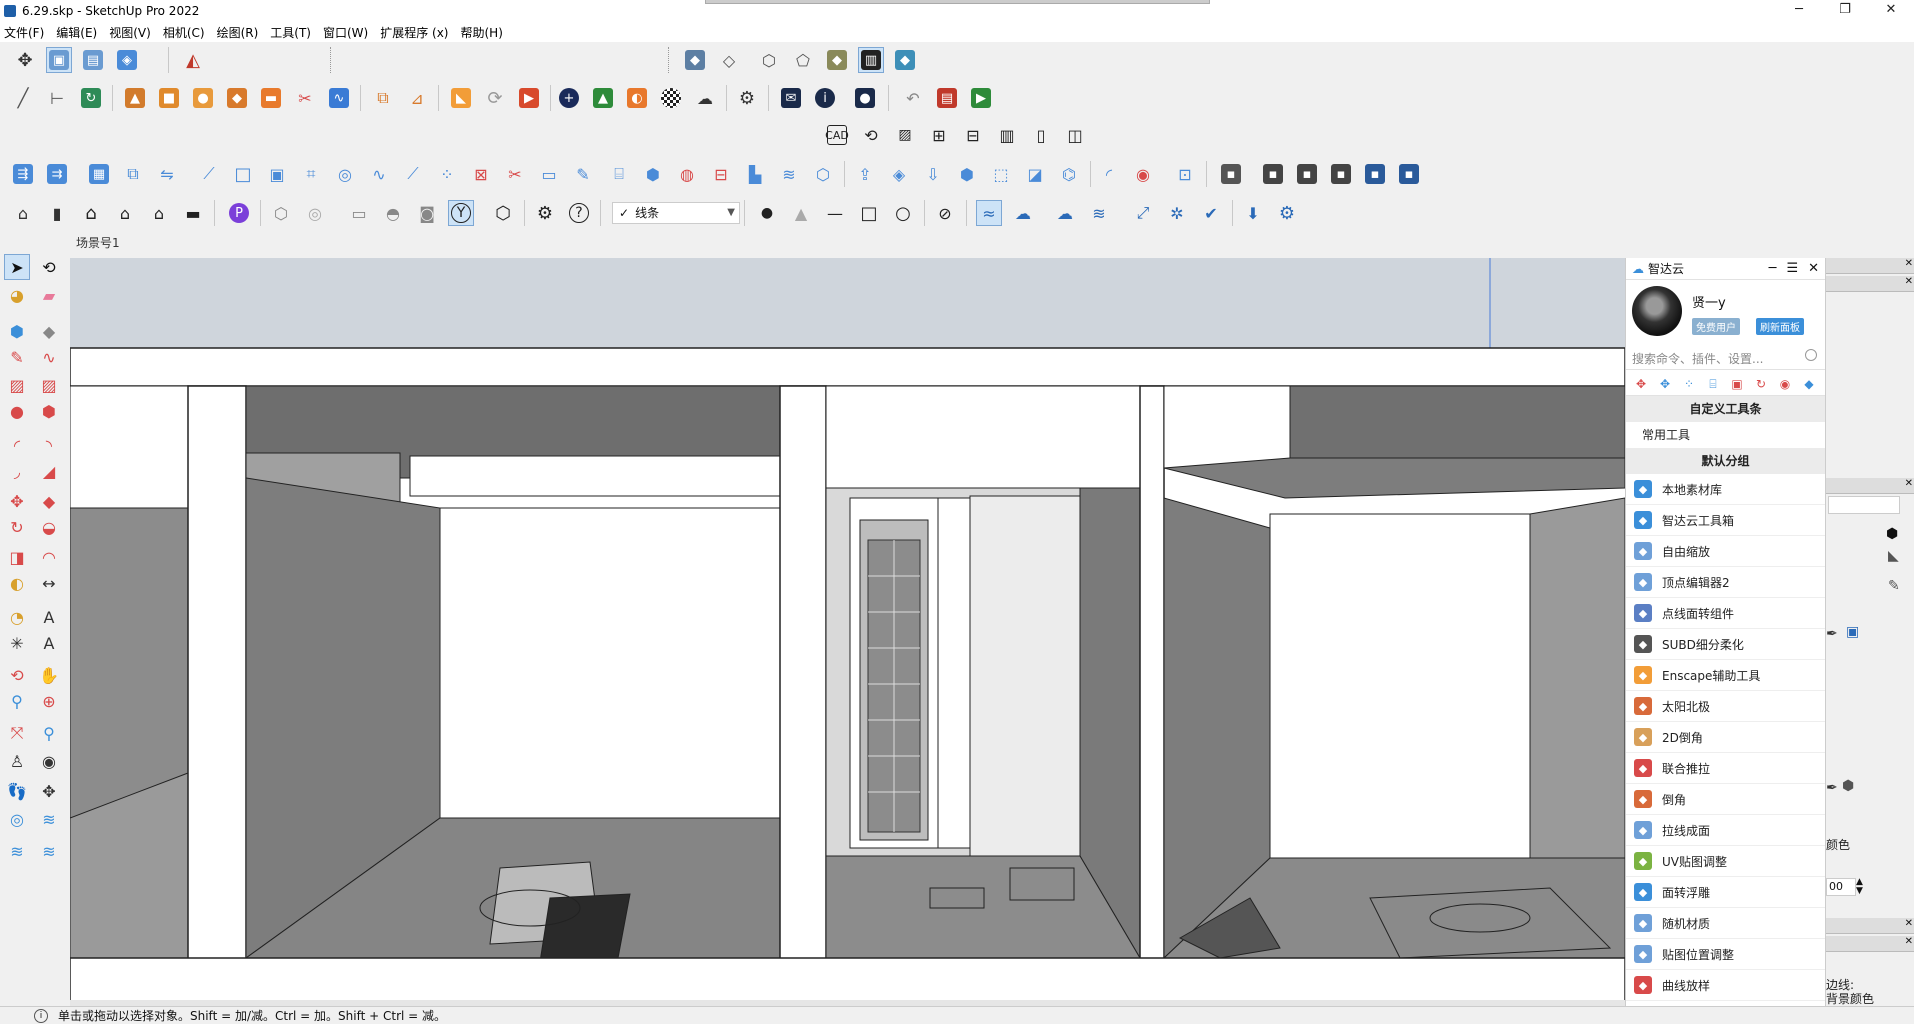 This screenshot has width=1914, height=1024. I want to click on tray-triangle-icon: ◣, so click(1893, 556).